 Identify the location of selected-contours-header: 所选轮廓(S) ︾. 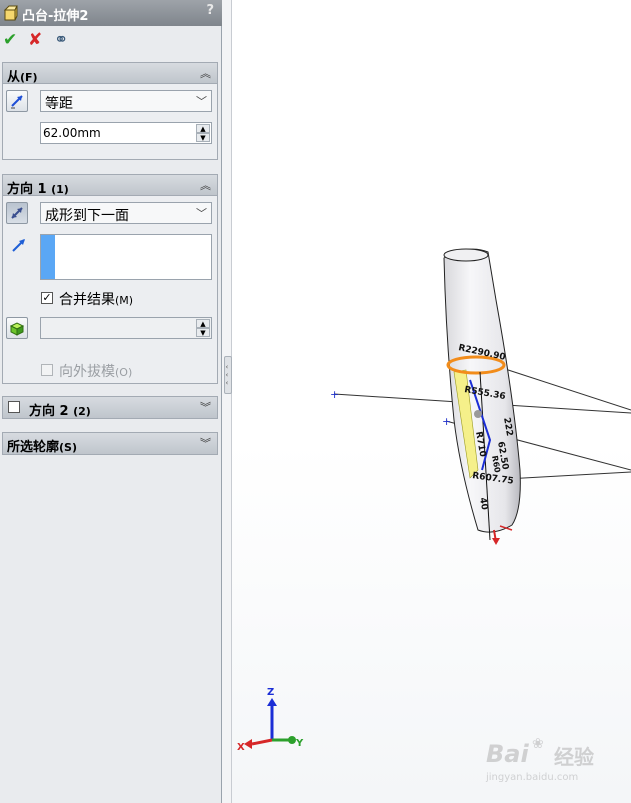
(110, 444).